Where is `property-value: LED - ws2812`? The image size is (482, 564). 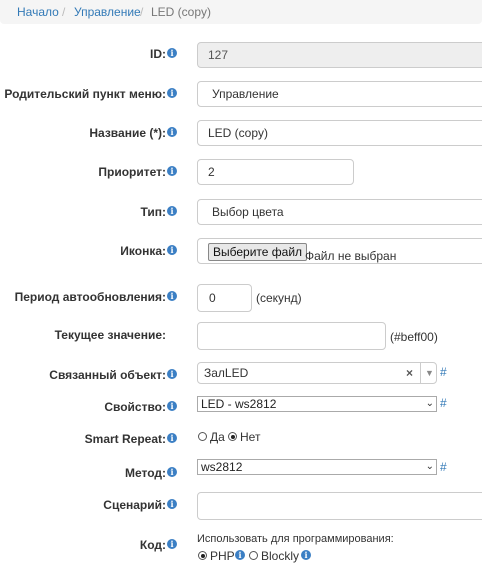 property-value: LED - ws2812 is located at coordinates (239, 404).